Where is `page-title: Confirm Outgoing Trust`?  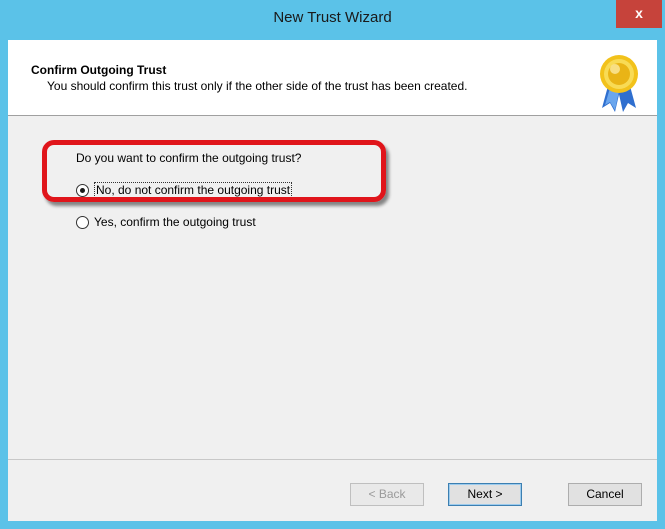 page-title: Confirm Outgoing Trust is located at coordinates (99, 70).